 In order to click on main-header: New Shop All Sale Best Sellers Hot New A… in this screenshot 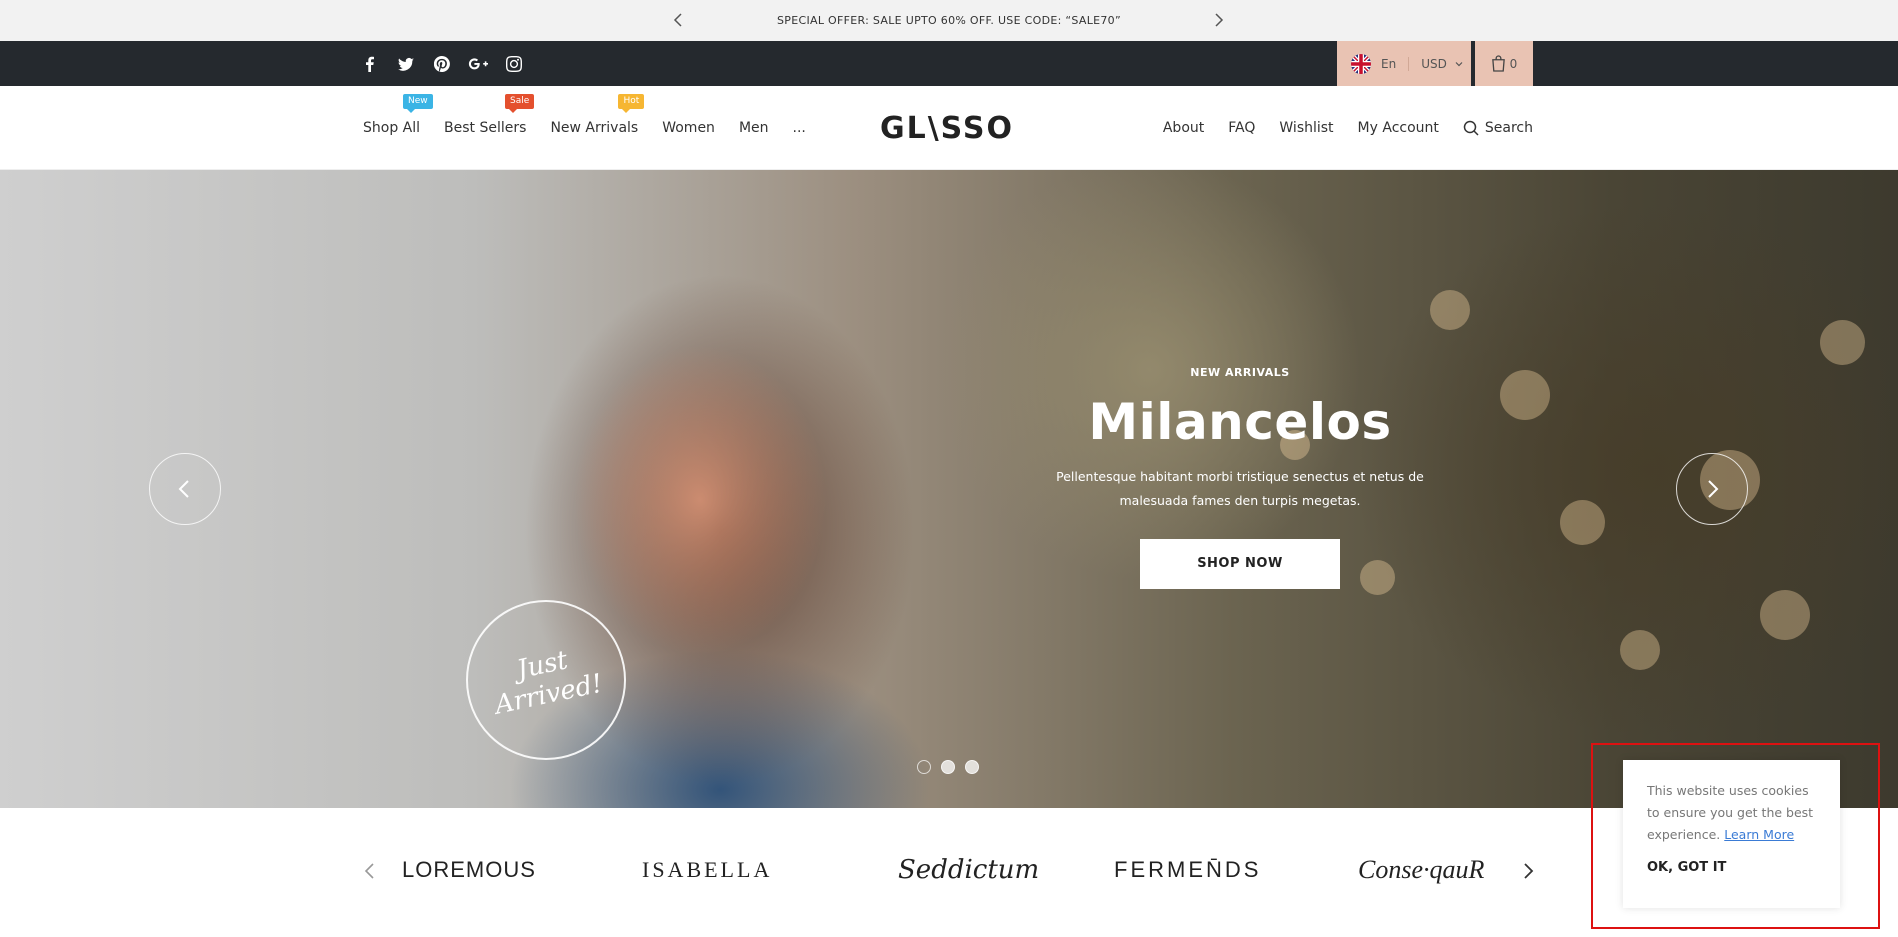, I will do `click(949, 128)`.